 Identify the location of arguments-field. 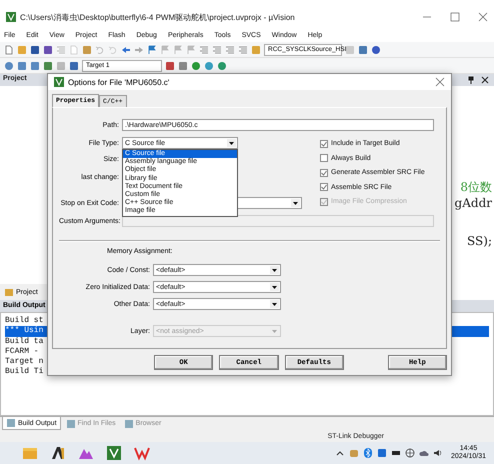
(278, 221).